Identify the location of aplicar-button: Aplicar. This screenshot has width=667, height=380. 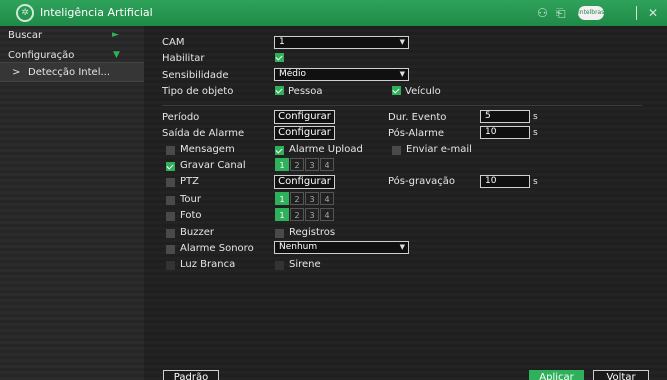
(556, 375).